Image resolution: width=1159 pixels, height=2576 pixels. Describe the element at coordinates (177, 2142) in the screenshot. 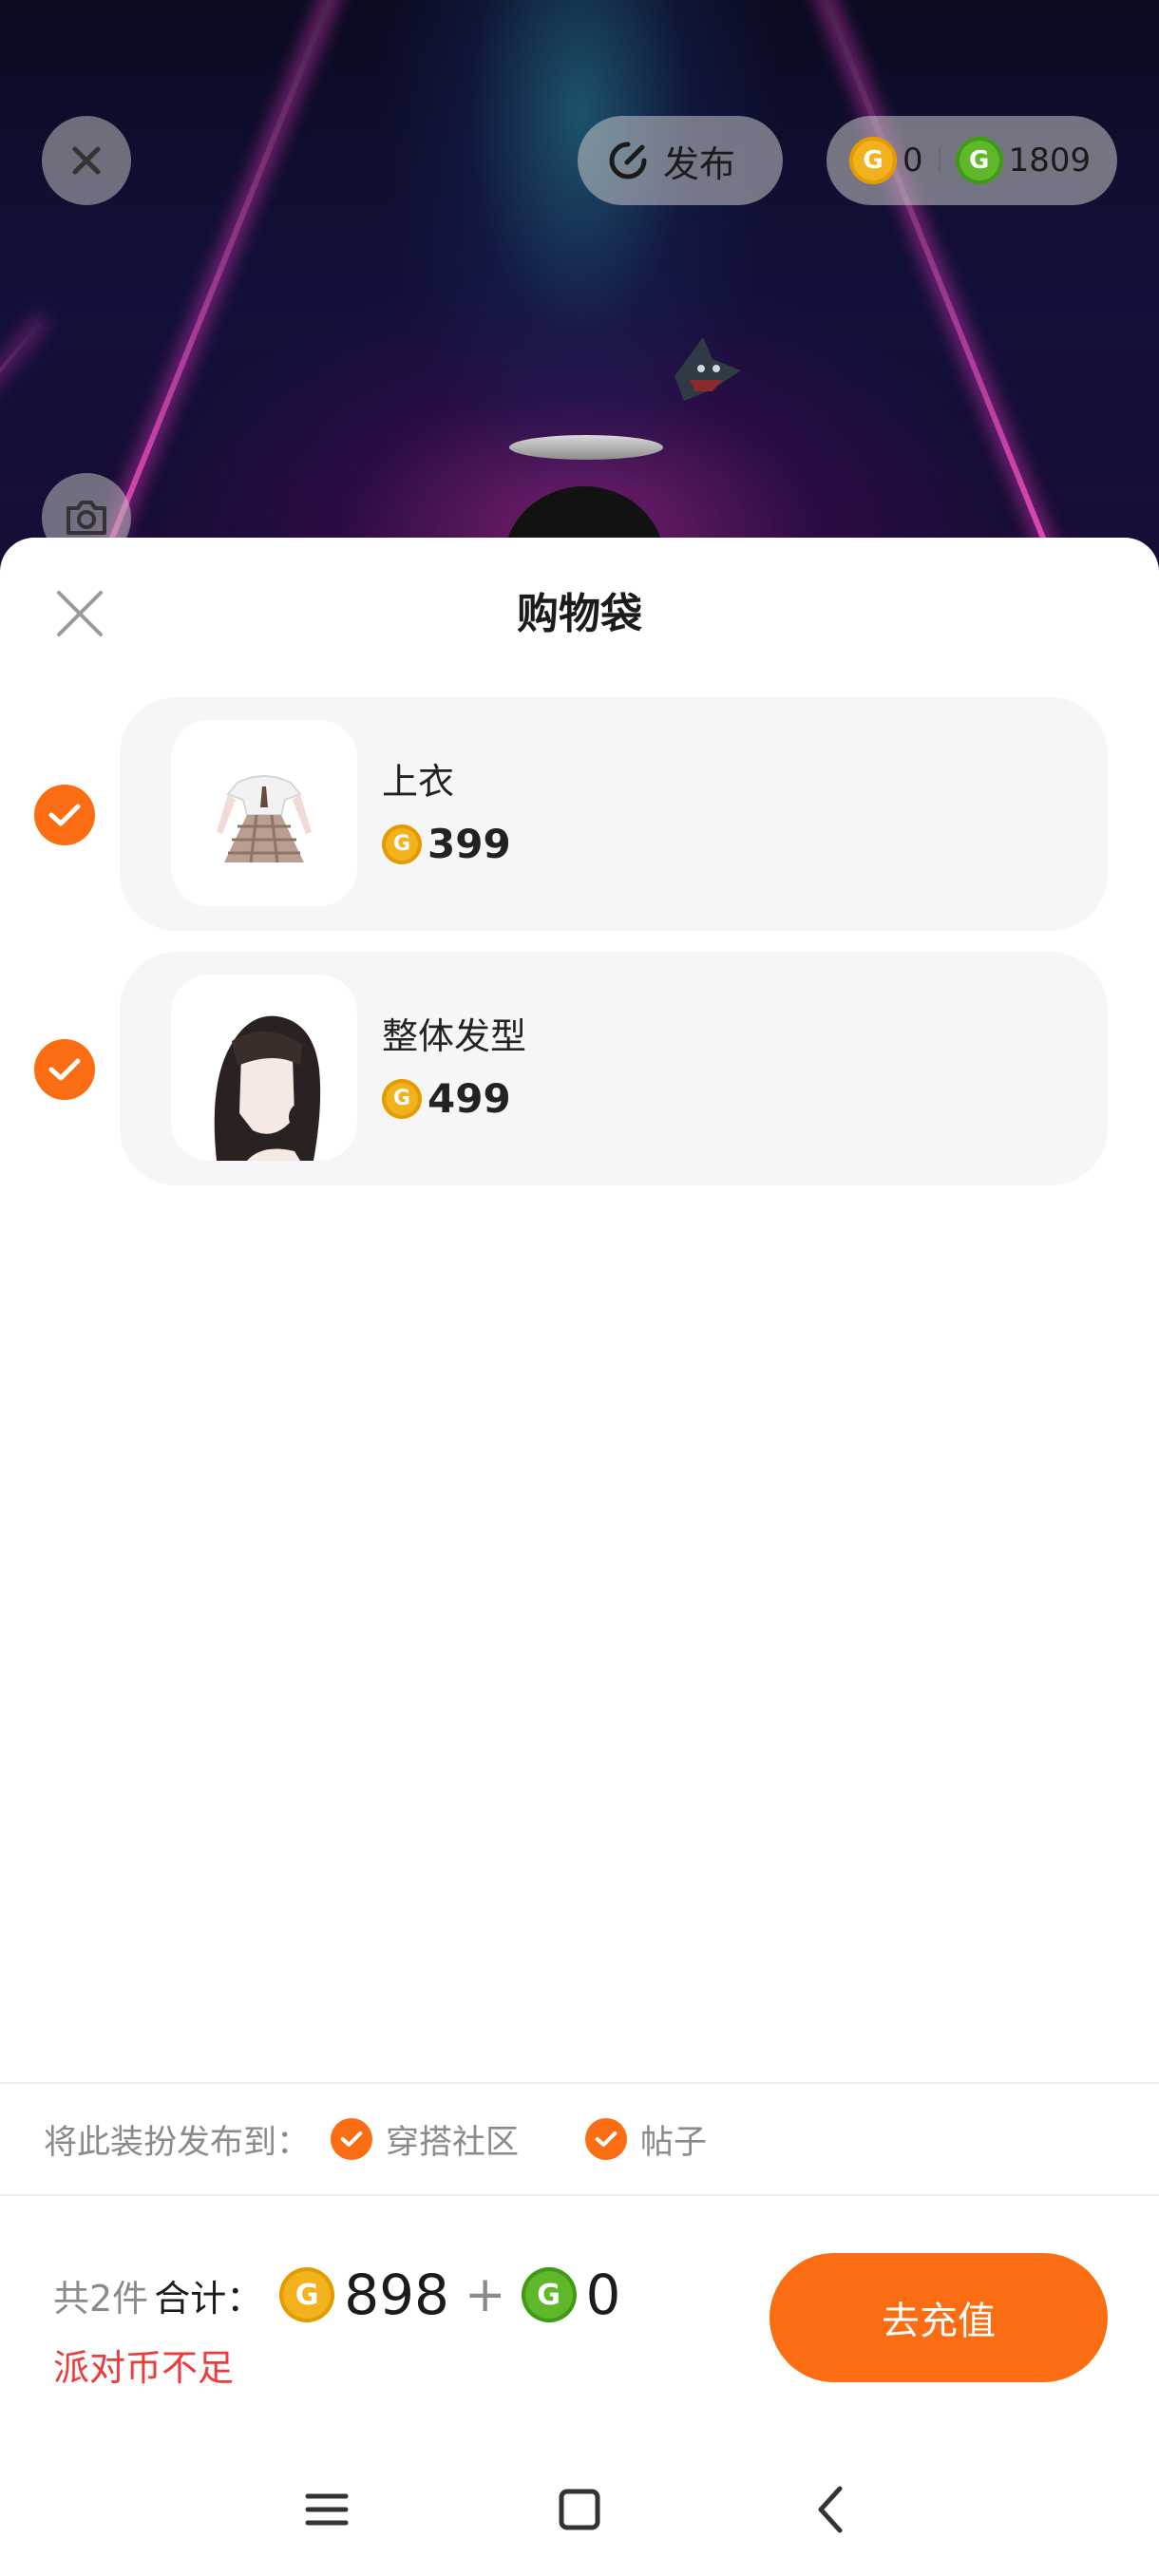

I see `publish-to-label: 将此装扮发布到：` at that location.